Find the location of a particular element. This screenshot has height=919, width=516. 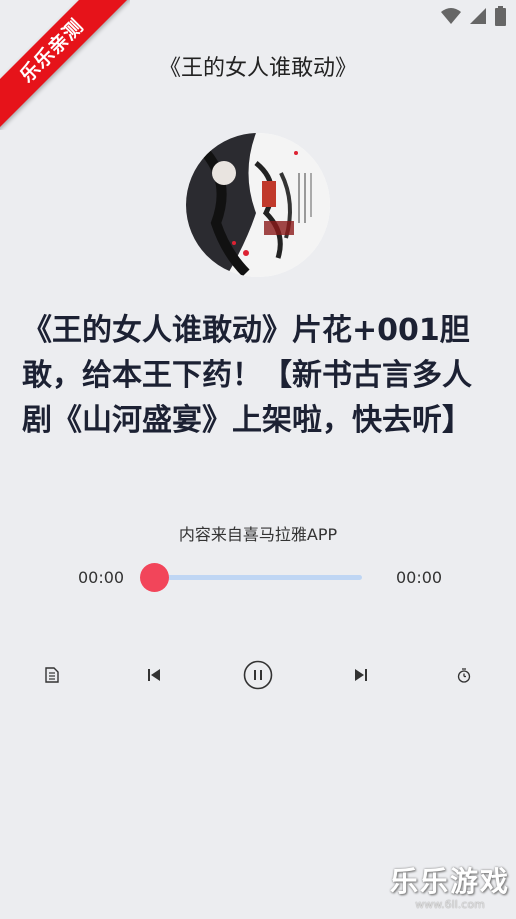

watermark-main: 乐乐游戏 is located at coordinates (449, 881).